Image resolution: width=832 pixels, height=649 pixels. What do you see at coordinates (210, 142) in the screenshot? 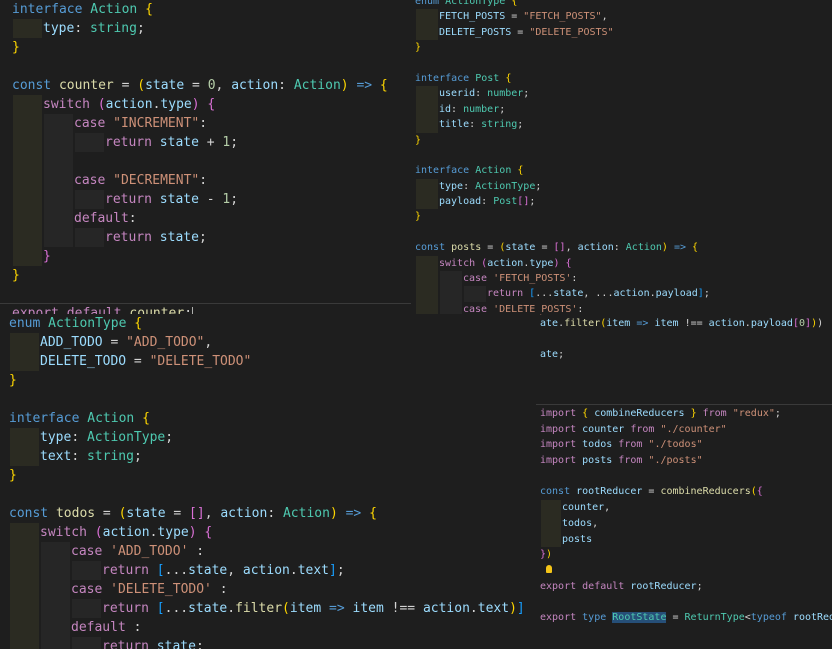
I see `code-line: return state + 1;` at bounding box center [210, 142].